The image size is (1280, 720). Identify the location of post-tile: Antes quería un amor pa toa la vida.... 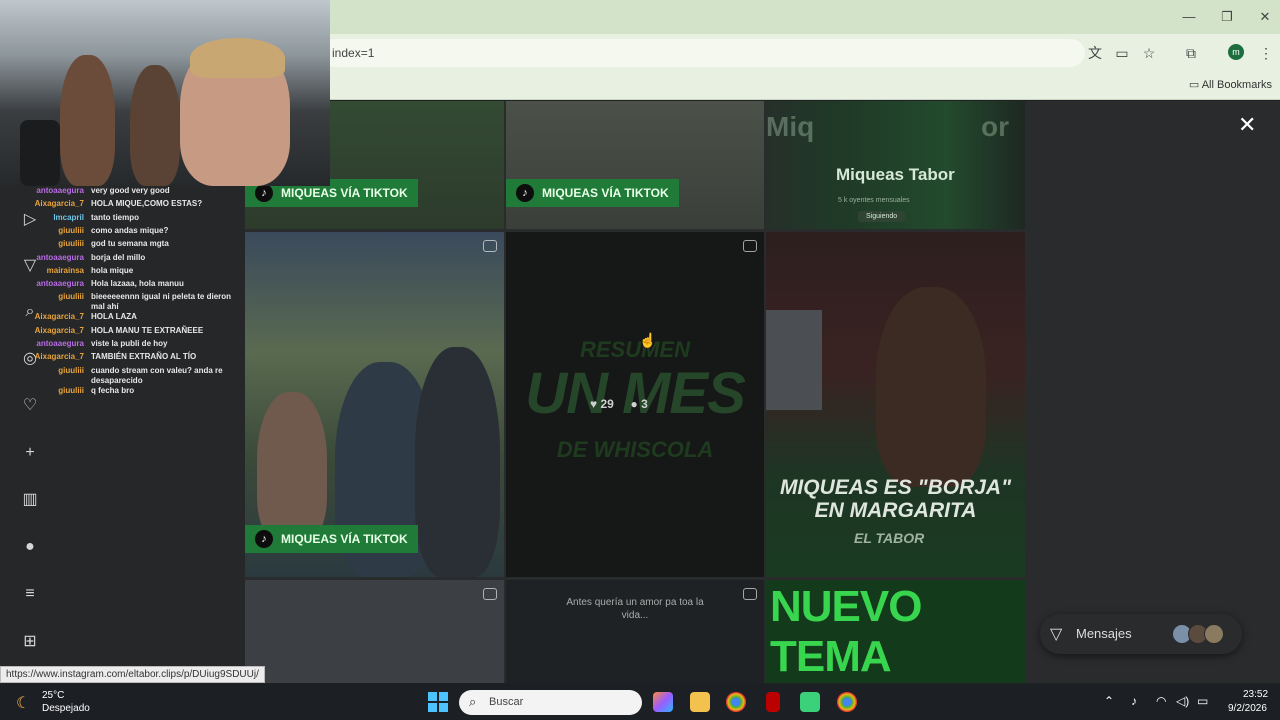
(635, 631).